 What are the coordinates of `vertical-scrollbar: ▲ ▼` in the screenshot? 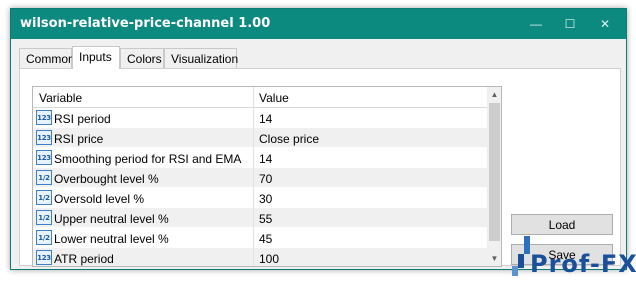 It's located at (494, 176).